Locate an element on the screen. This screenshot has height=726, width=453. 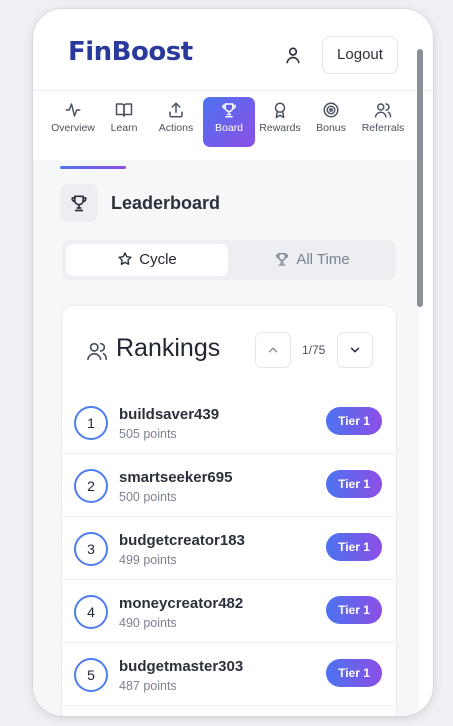
points: 487 points is located at coordinates (148, 686).